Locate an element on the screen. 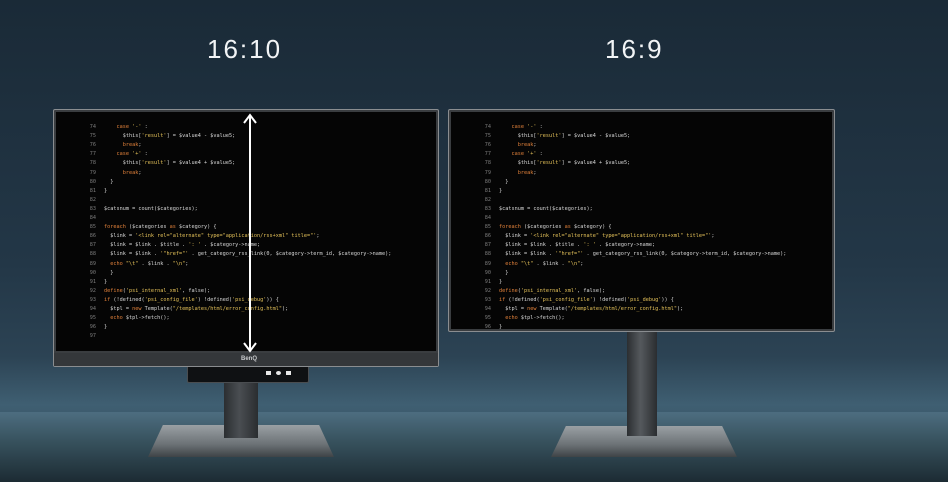  code-line: 78 $this['result'] = $value4 + $value5; is located at coordinates (540, 163).